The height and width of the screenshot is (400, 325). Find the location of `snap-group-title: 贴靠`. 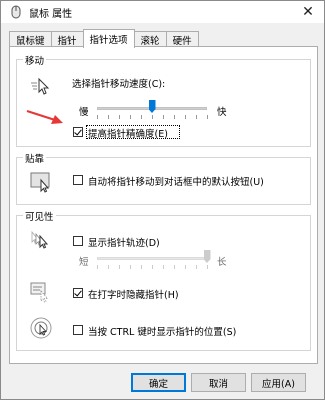

snap-group-title: 贴靠 is located at coordinates (35, 158).